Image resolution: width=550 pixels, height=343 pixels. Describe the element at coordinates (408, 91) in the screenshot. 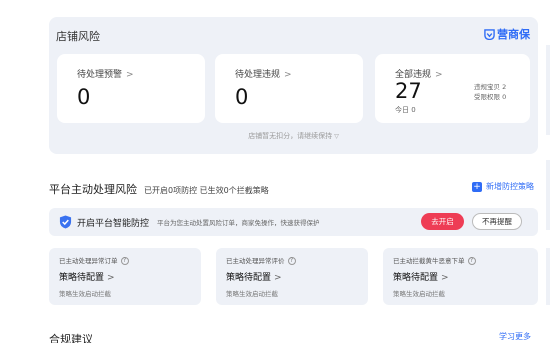

I see `all-violations-value: 27` at that location.